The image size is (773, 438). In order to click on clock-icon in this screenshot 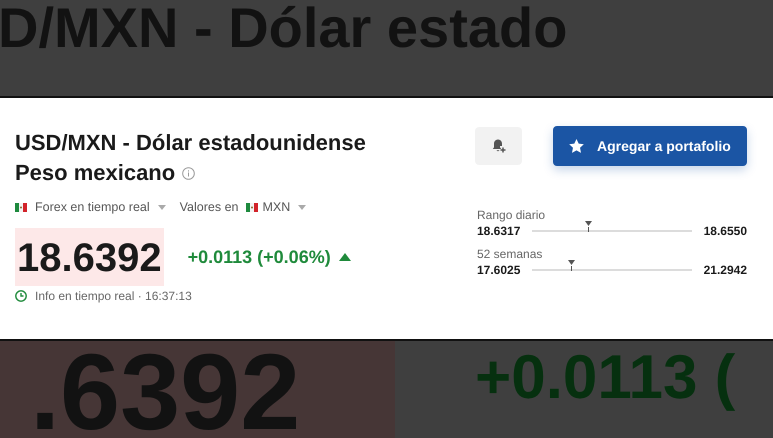, I will do `click(21, 296)`.